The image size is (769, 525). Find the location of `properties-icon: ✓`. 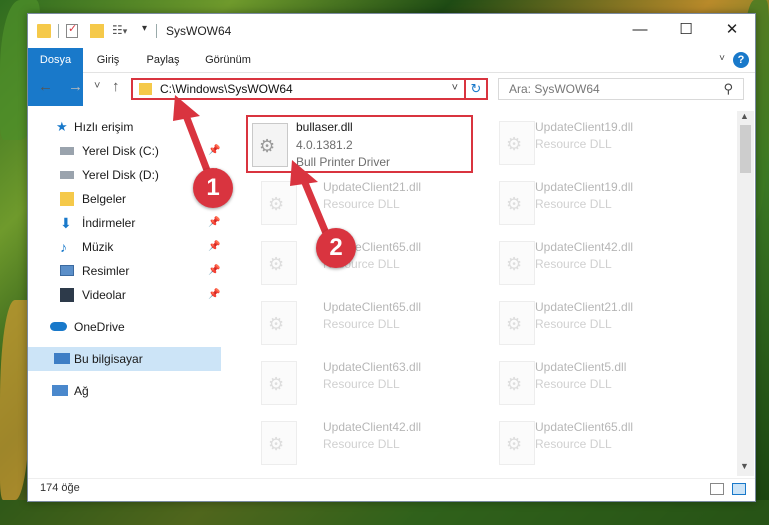

properties-icon: ✓ is located at coordinates (72, 30).